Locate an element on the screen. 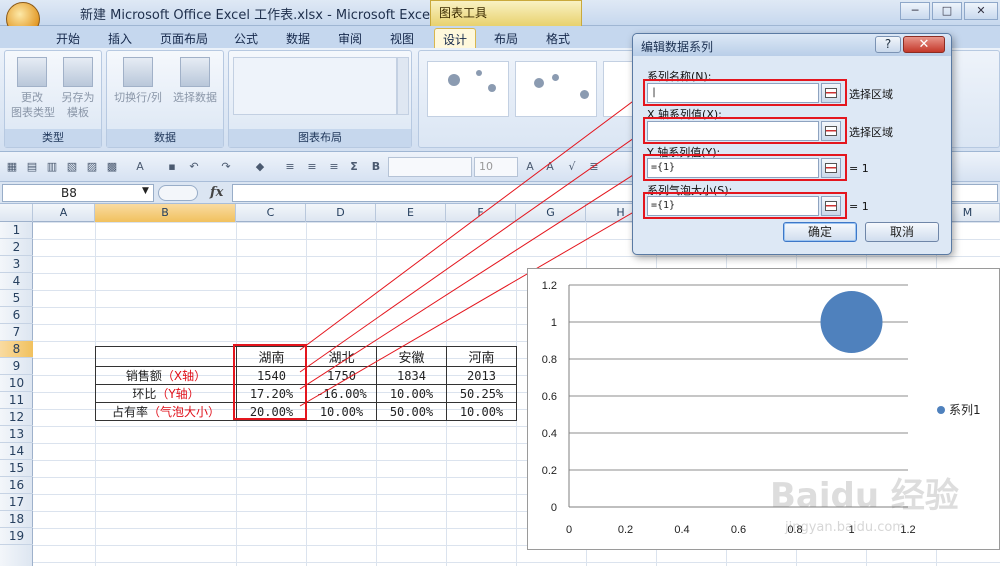  y-values-preview: = 1 is located at coordinates (859, 168).